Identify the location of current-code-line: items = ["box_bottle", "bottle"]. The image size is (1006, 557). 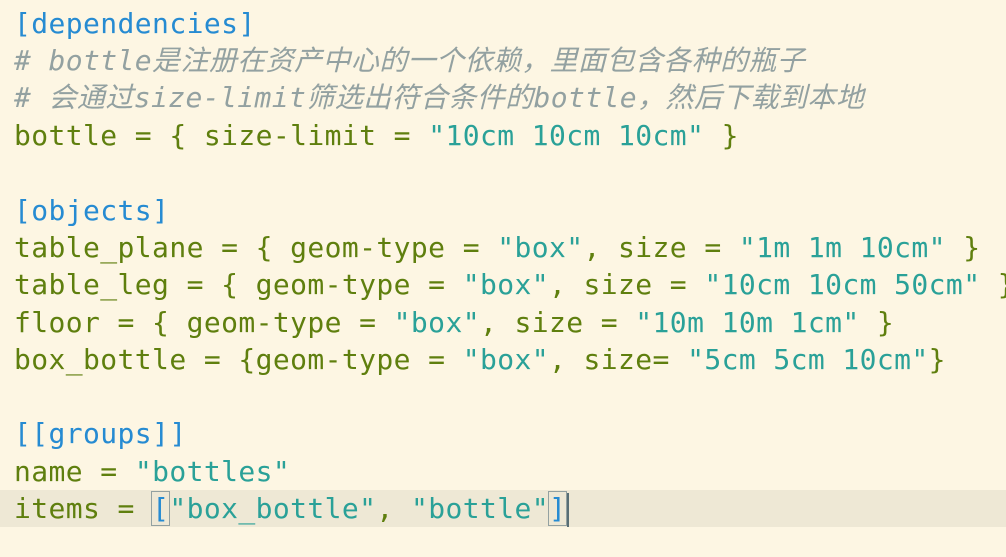
(503, 508).